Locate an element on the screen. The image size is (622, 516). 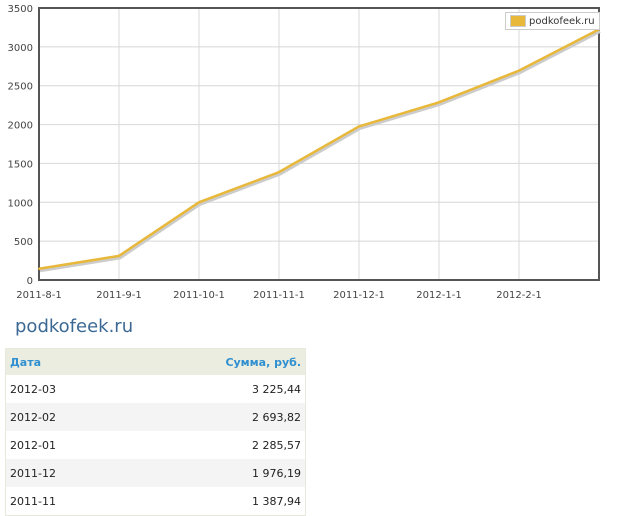
sum-cell: 1 976,19 is located at coordinates (214, 473).